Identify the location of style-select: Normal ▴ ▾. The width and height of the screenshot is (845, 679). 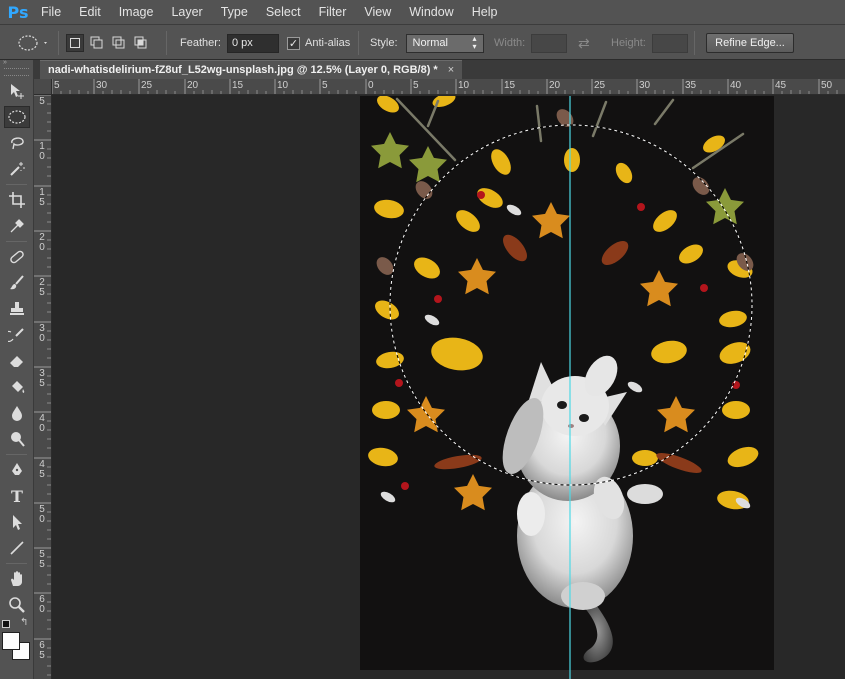
(444, 43).